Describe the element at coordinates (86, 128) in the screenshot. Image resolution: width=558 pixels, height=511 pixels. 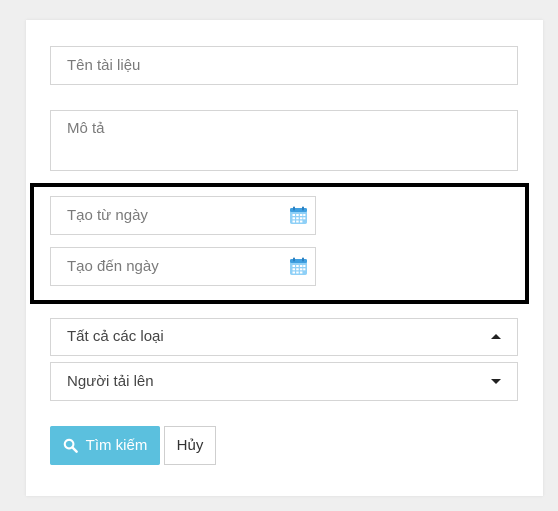
I see `description-placeholder: Mô tả` at that location.